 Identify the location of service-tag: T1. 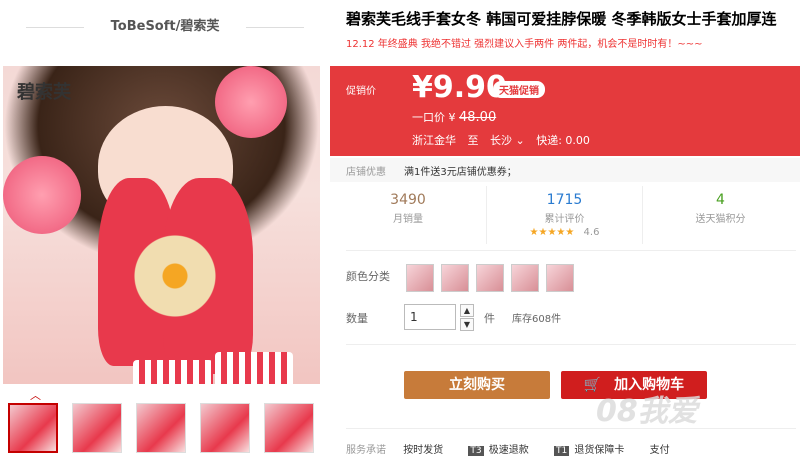
(561, 451).